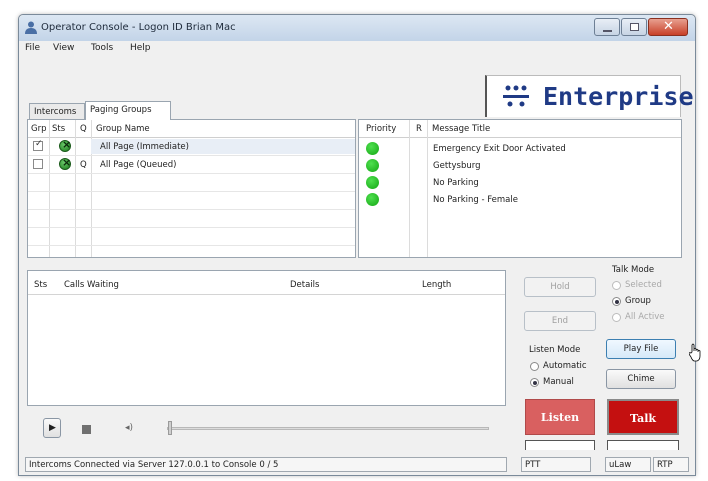 Image resolution: width=708 pixels, height=481 pixels. I want to click on minimize-icon, so click(607, 31).